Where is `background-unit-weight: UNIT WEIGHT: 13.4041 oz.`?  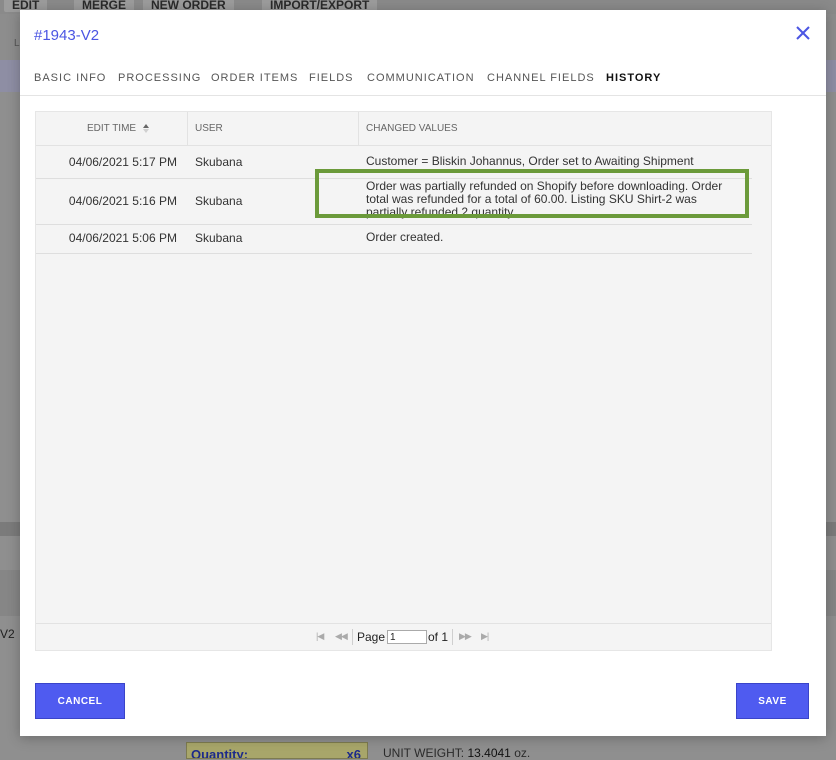
background-unit-weight: UNIT WEIGHT: 13.4041 oz. is located at coordinates (456, 753).